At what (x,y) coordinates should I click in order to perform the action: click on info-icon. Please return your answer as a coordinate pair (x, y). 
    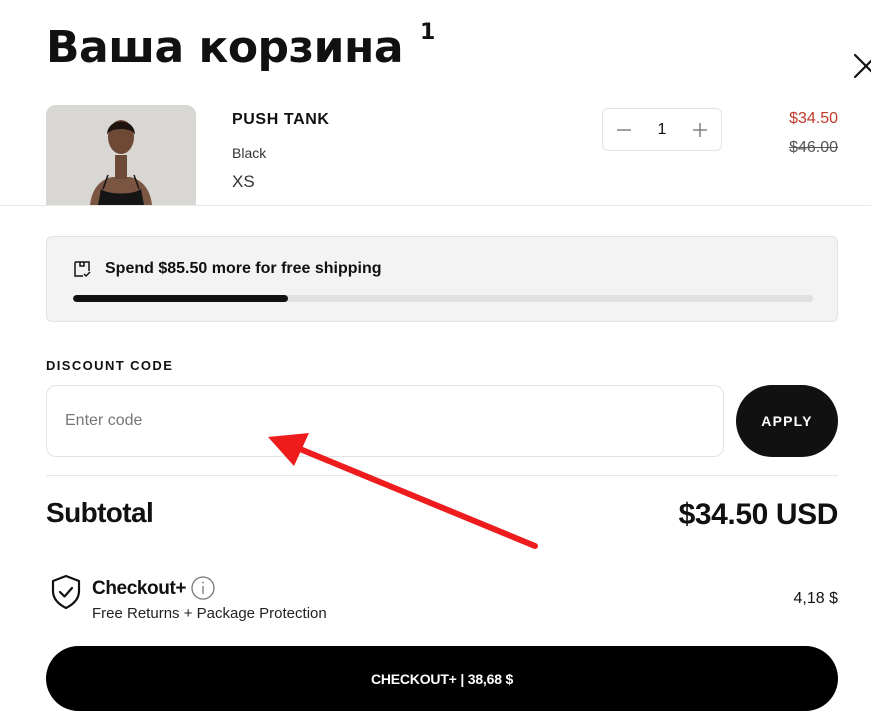
    Looking at the image, I should click on (203, 588).